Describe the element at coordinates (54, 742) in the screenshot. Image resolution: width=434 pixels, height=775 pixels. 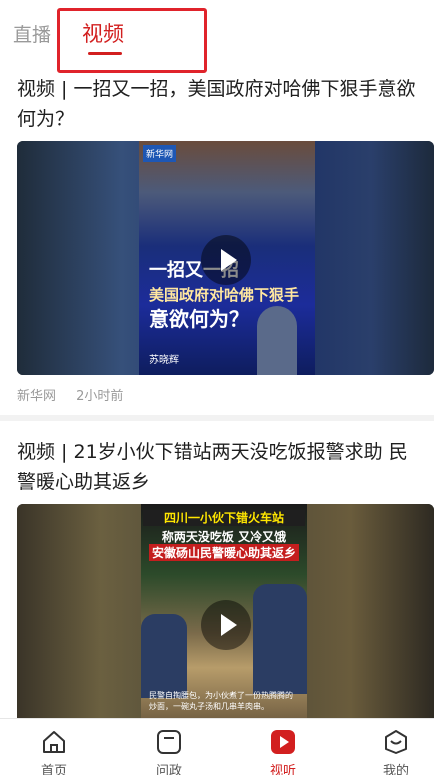
I see `home-icon` at that location.